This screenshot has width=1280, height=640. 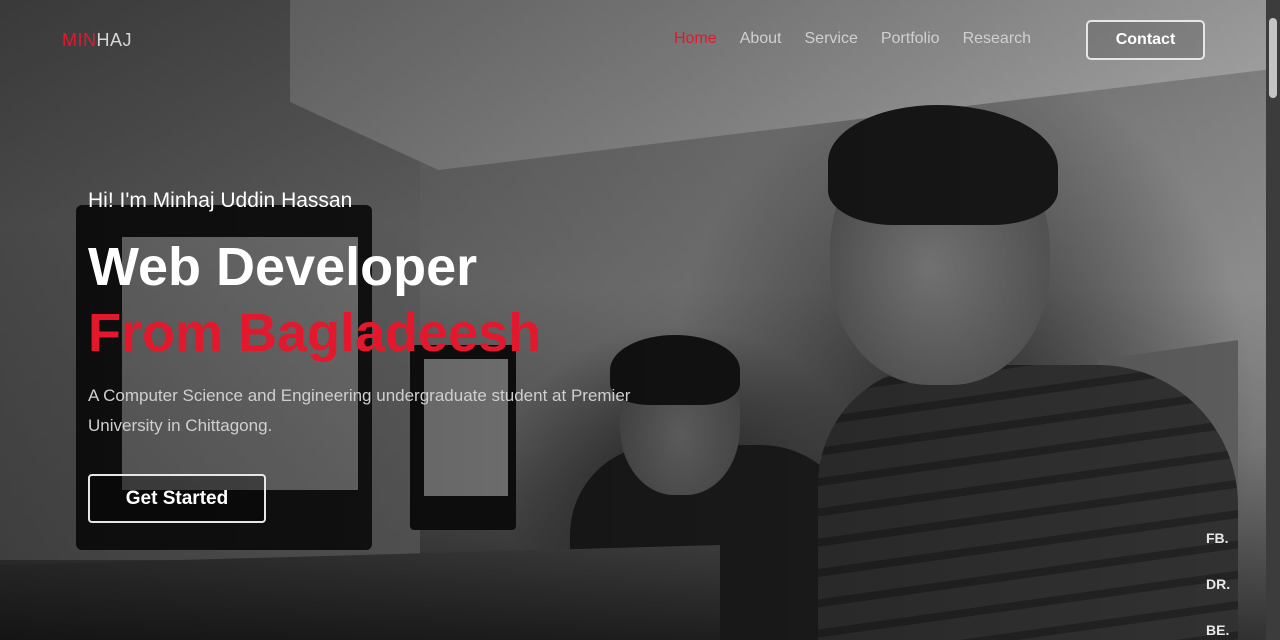 I want to click on nav-link-about: About, so click(x=761, y=39).